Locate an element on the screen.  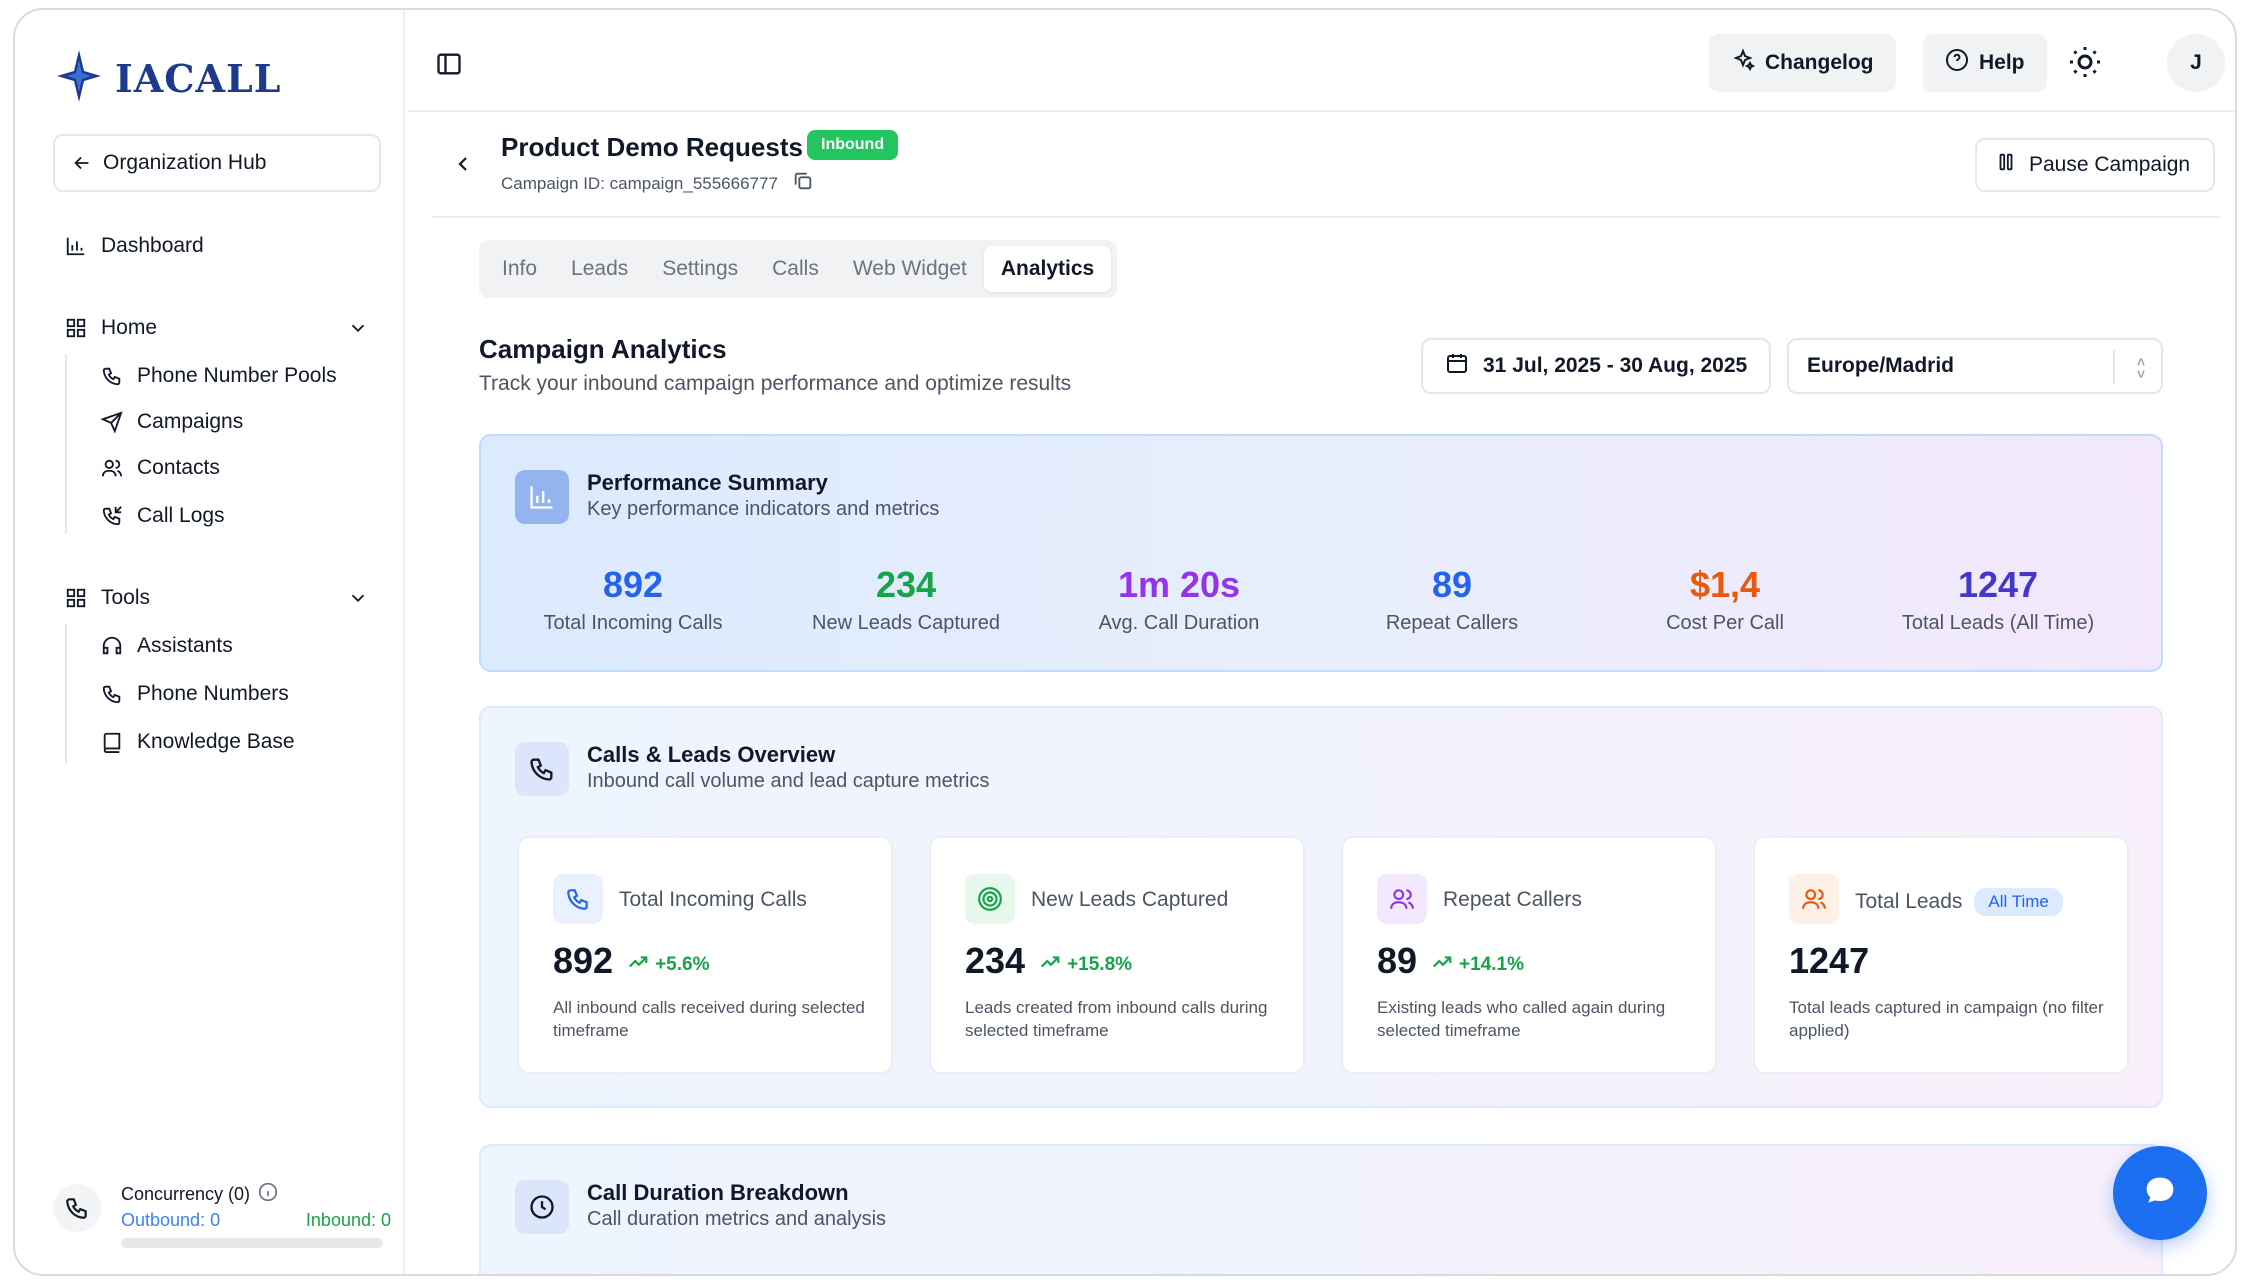
sidebar-item-phone-numbers: Phone Numbers is located at coordinates (195, 694).